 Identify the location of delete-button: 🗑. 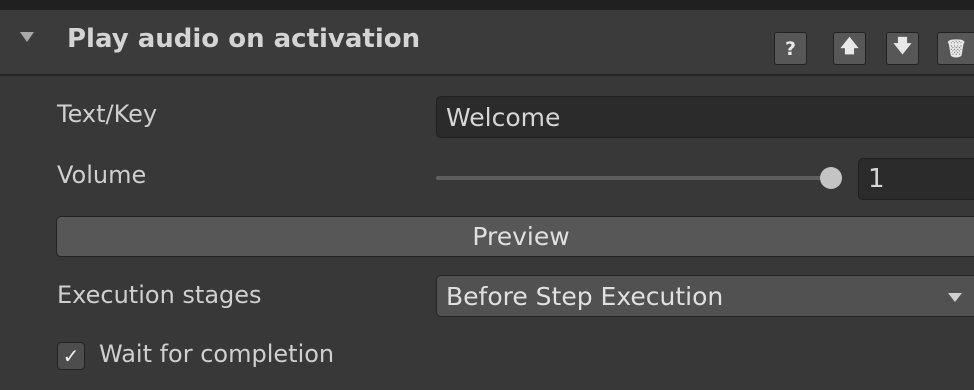
(955, 48).